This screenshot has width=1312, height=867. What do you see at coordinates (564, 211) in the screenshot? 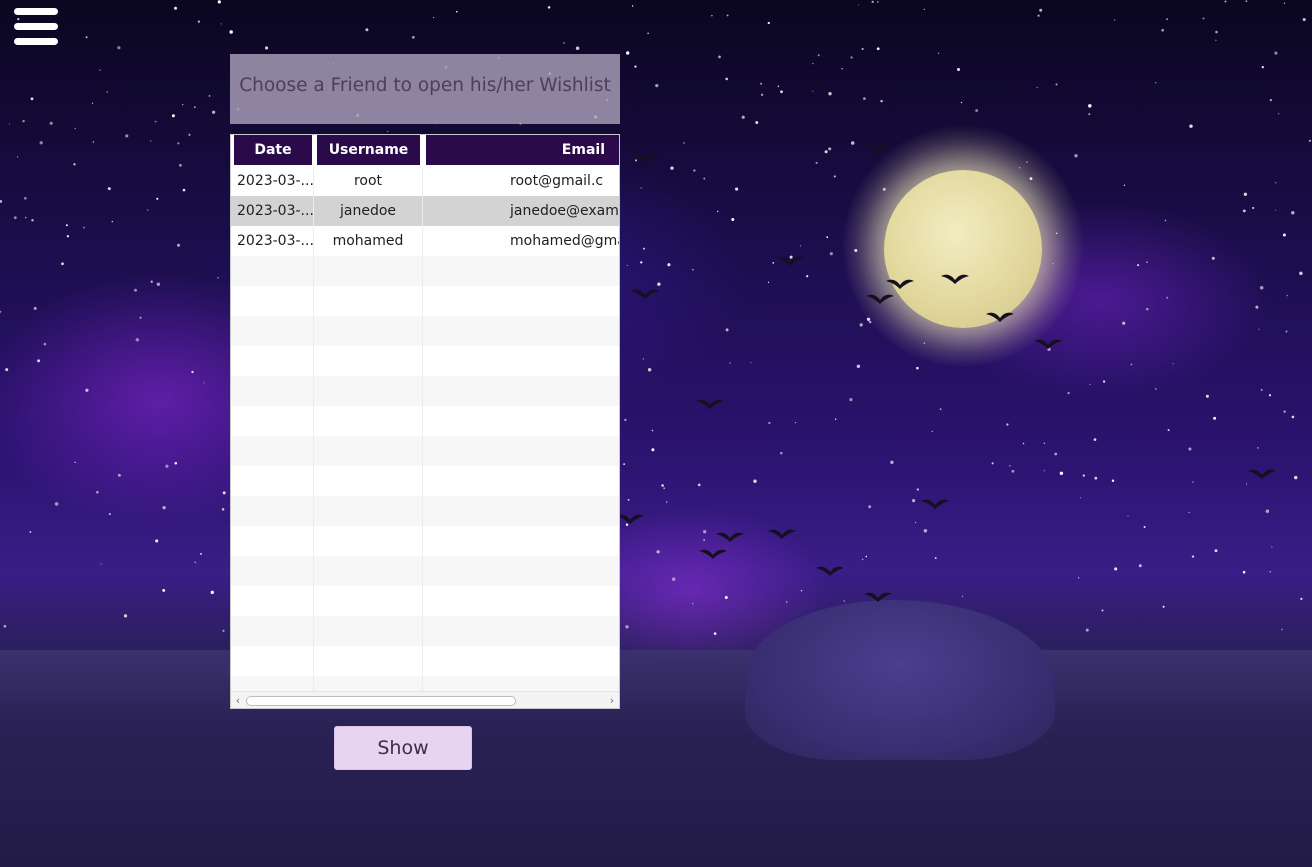
I see `cell-email: janedoe@examp` at bounding box center [564, 211].